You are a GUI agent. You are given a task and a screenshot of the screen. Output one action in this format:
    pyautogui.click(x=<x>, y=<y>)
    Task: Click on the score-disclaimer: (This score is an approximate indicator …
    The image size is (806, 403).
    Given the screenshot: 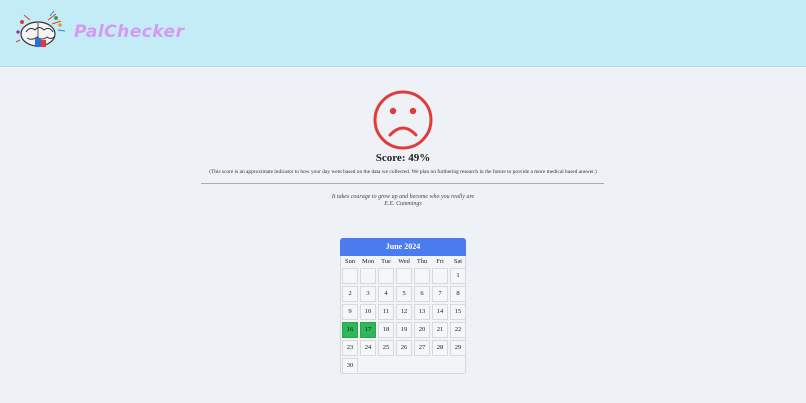 What is the action you would take?
    pyautogui.click(x=403, y=172)
    